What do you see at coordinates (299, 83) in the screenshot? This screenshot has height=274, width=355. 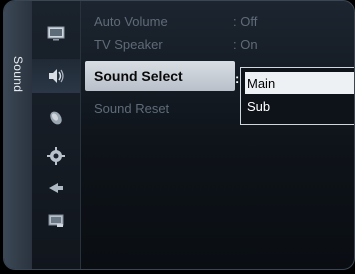 I see `dropdown-option-main: Main` at bounding box center [299, 83].